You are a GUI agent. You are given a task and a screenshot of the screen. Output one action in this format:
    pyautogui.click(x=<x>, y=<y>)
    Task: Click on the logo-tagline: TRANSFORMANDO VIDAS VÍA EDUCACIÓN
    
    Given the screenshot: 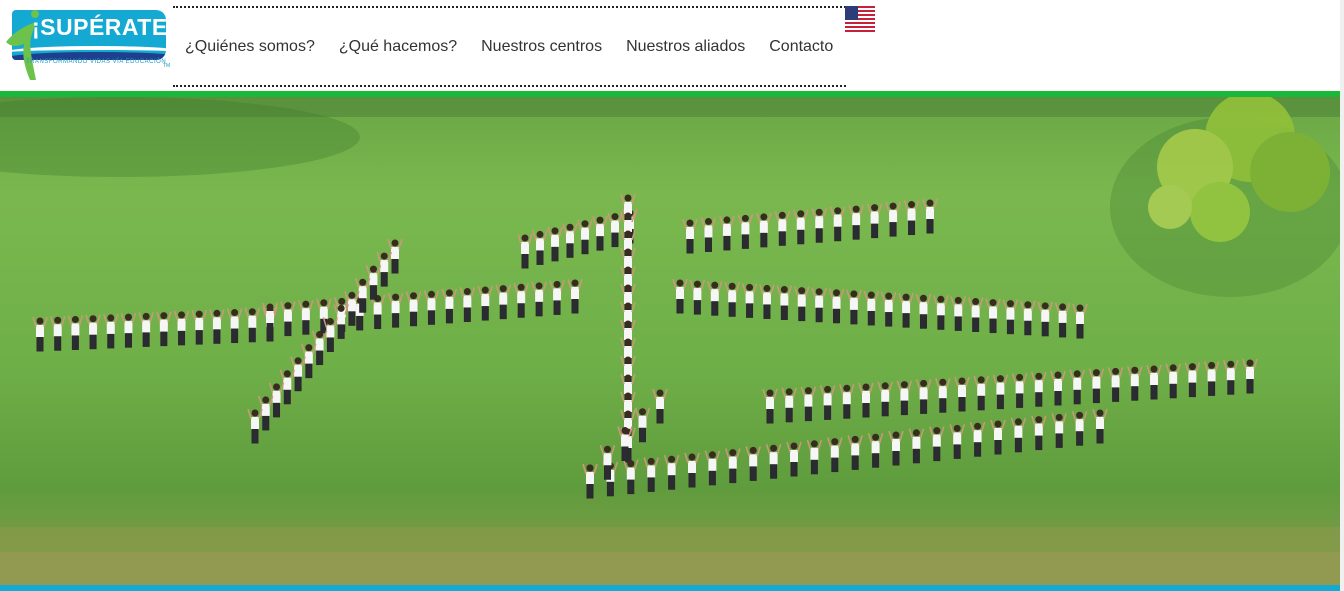 What is the action you would take?
    pyautogui.click(x=96, y=62)
    